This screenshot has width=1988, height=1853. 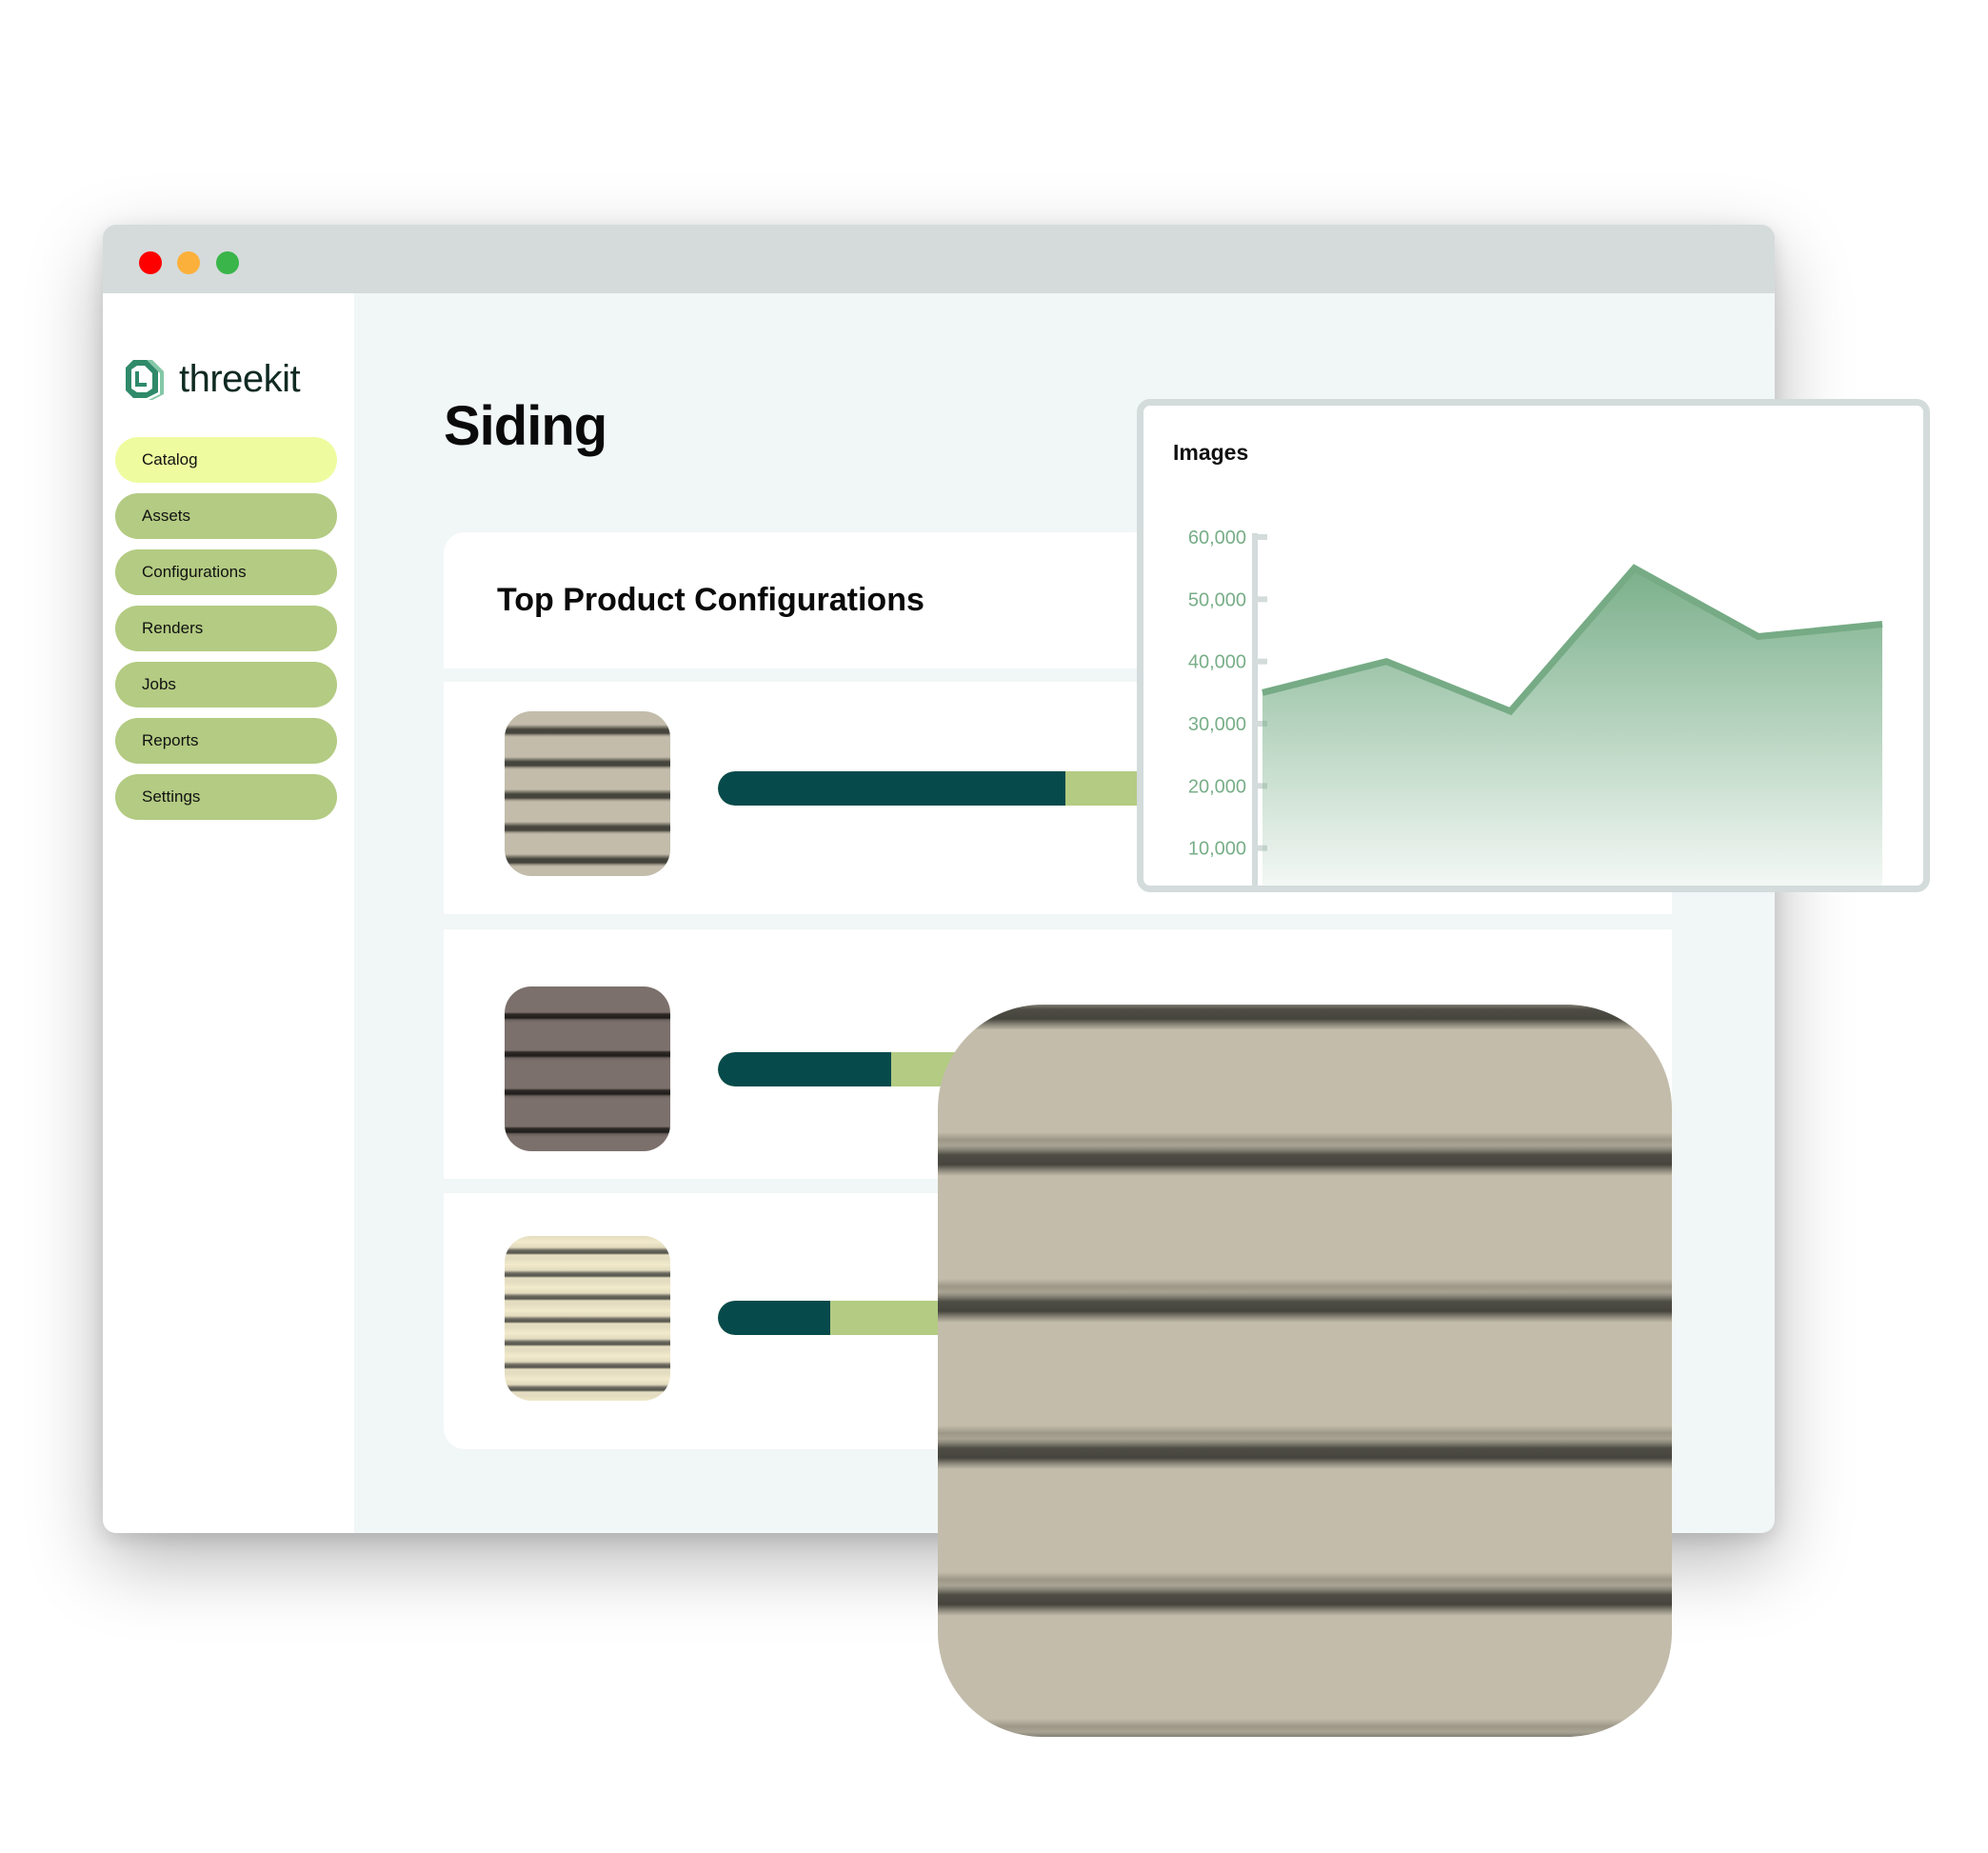 I want to click on product-swatch-brown, so click(x=587, y=1068).